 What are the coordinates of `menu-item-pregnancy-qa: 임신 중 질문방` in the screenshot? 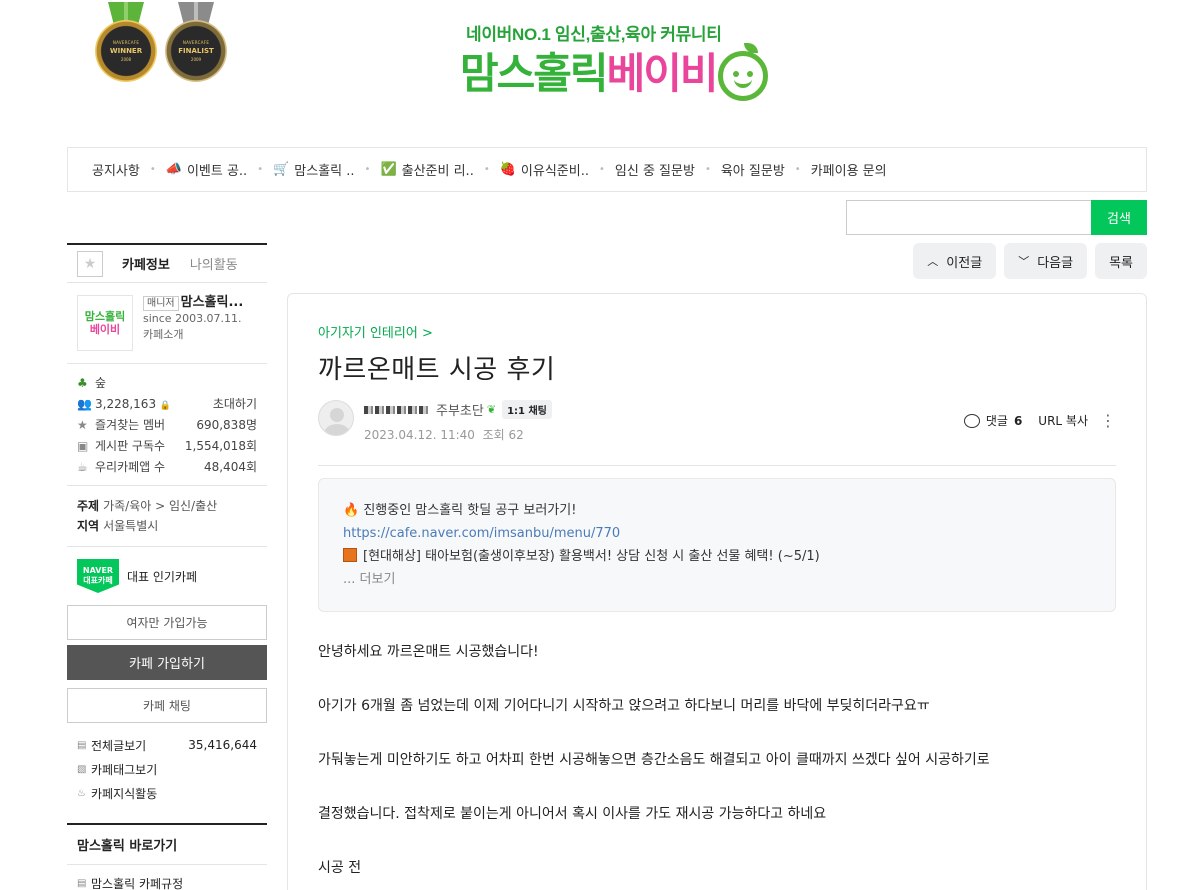 It's located at (655, 169).